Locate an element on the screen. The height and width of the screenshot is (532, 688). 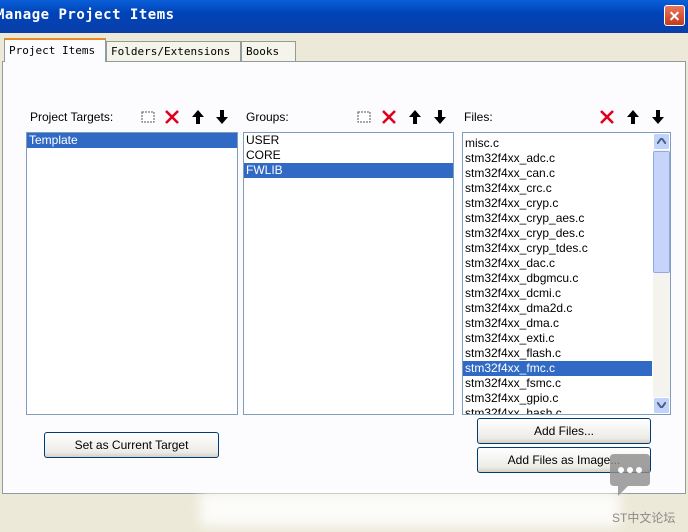
file-item: stm32f4xx_dac.c is located at coordinates (557, 263).